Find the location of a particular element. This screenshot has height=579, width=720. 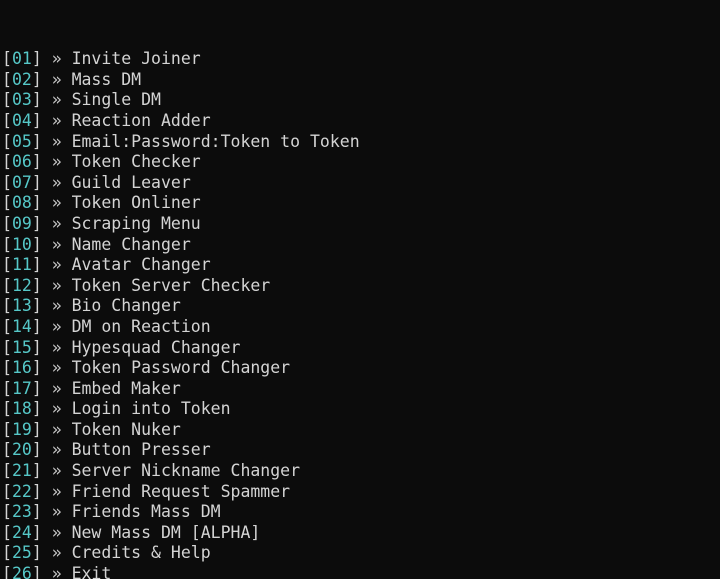

menu-item: [21] » Server Nickname Changer is located at coordinates (361, 471).